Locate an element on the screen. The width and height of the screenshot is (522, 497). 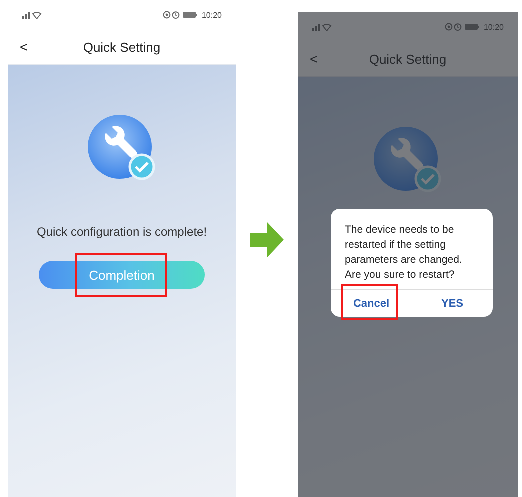
dialog-button: YES is located at coordinates (452, 303).